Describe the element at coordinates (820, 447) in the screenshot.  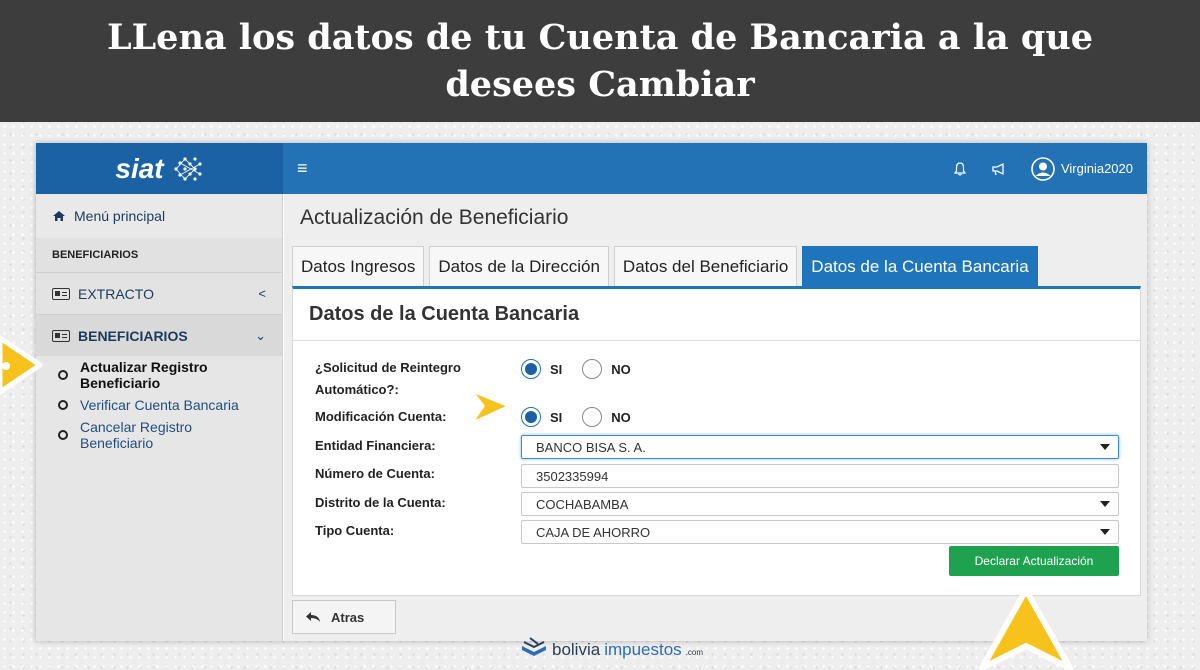
I see `entidad-financiera-select: BANCO BISA S. A.` at that location.